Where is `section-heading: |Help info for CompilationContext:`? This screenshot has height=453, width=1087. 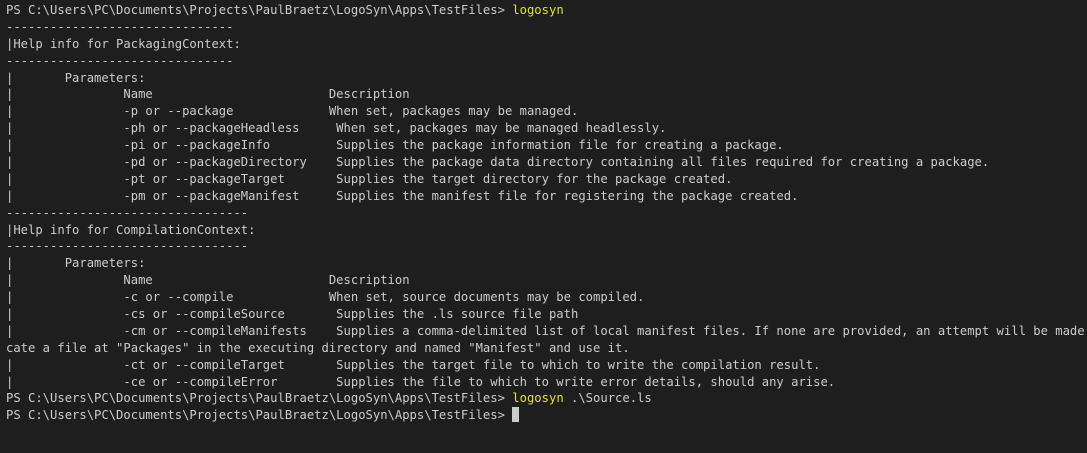
section-heading: |Help info for CompilationContext: is located at coordinates (131, 229).